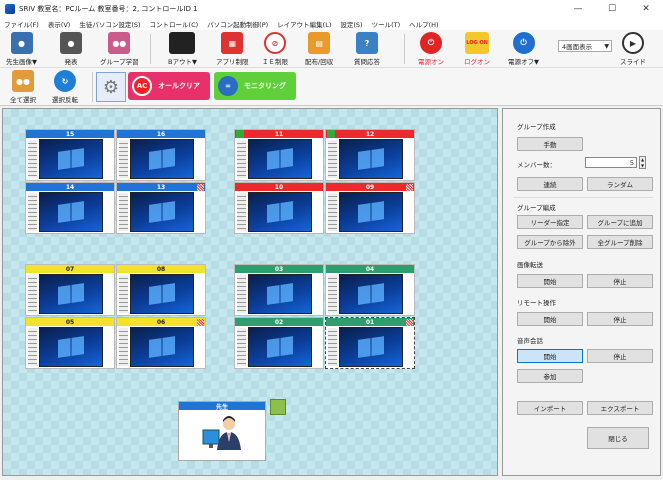 The width and height of the screenshot is (663, 480). Describe the element at coordinates (109, 24) in the screenshot. I see `menu-student-pc: 生徒パソコン設定(S)` at that location.